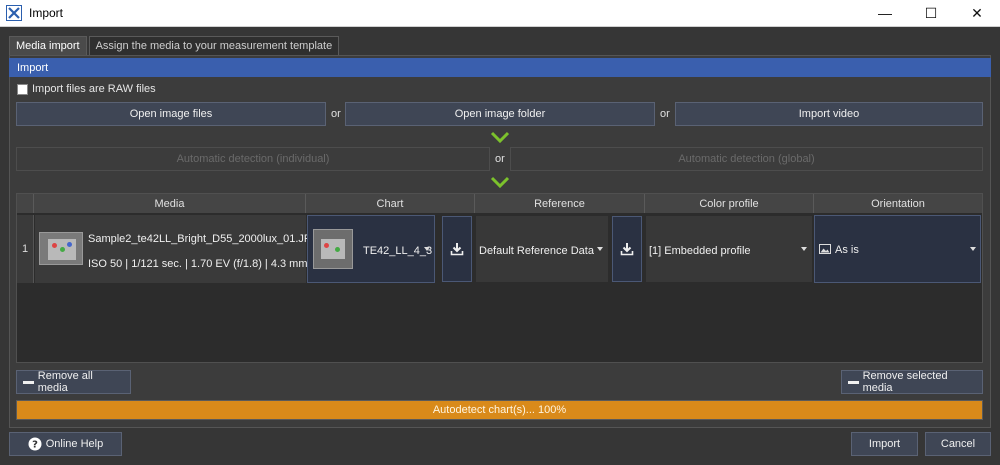 This screenshot has width=1000, height=465. Describe the element at coordinates (398, 251) in the screenshot. I see `chart-value: TE42_LL_4_3` at that location.